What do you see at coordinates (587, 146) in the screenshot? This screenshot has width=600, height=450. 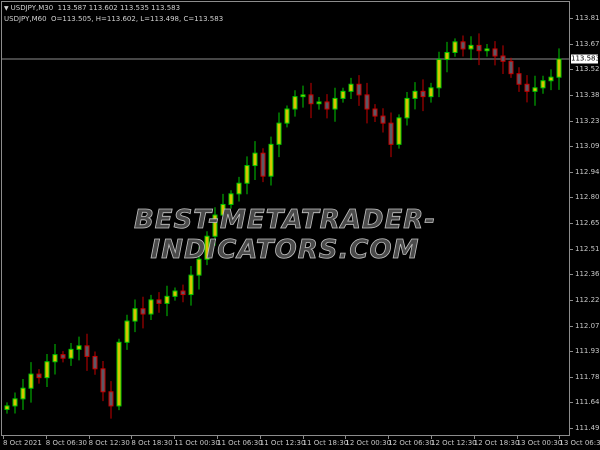 I see `y-tick-label: 113.090` at bounding box center [587, 146].